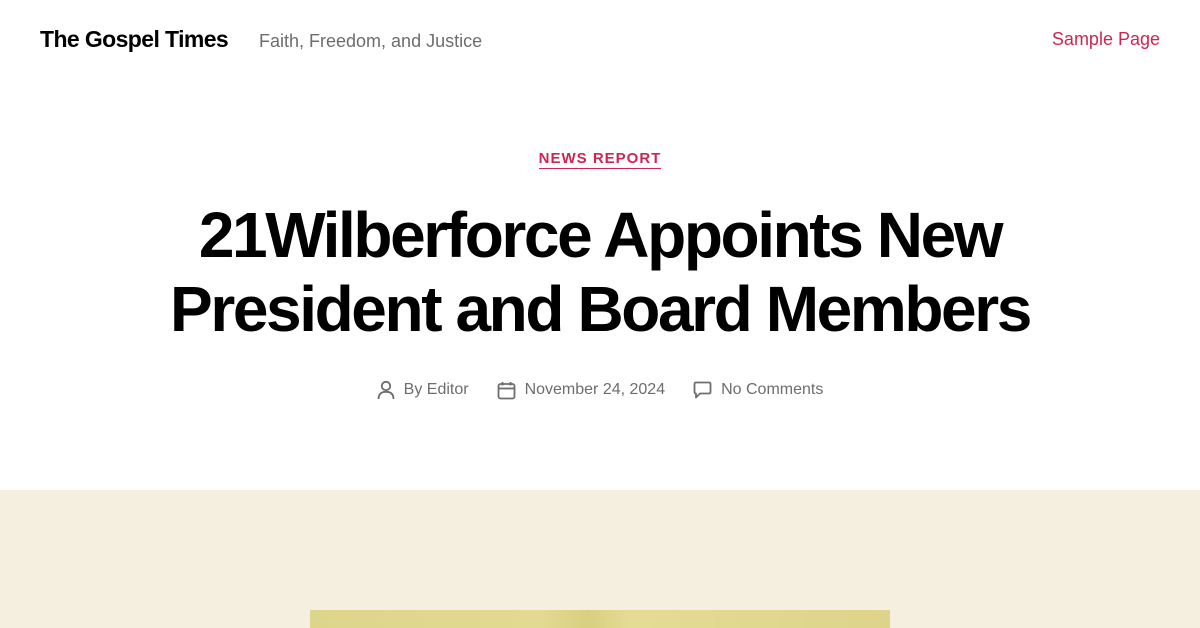  What do you see at coordinates (506, 390) in the screenshot?
I see `calendar-icon` at bounding box center [506, 390].